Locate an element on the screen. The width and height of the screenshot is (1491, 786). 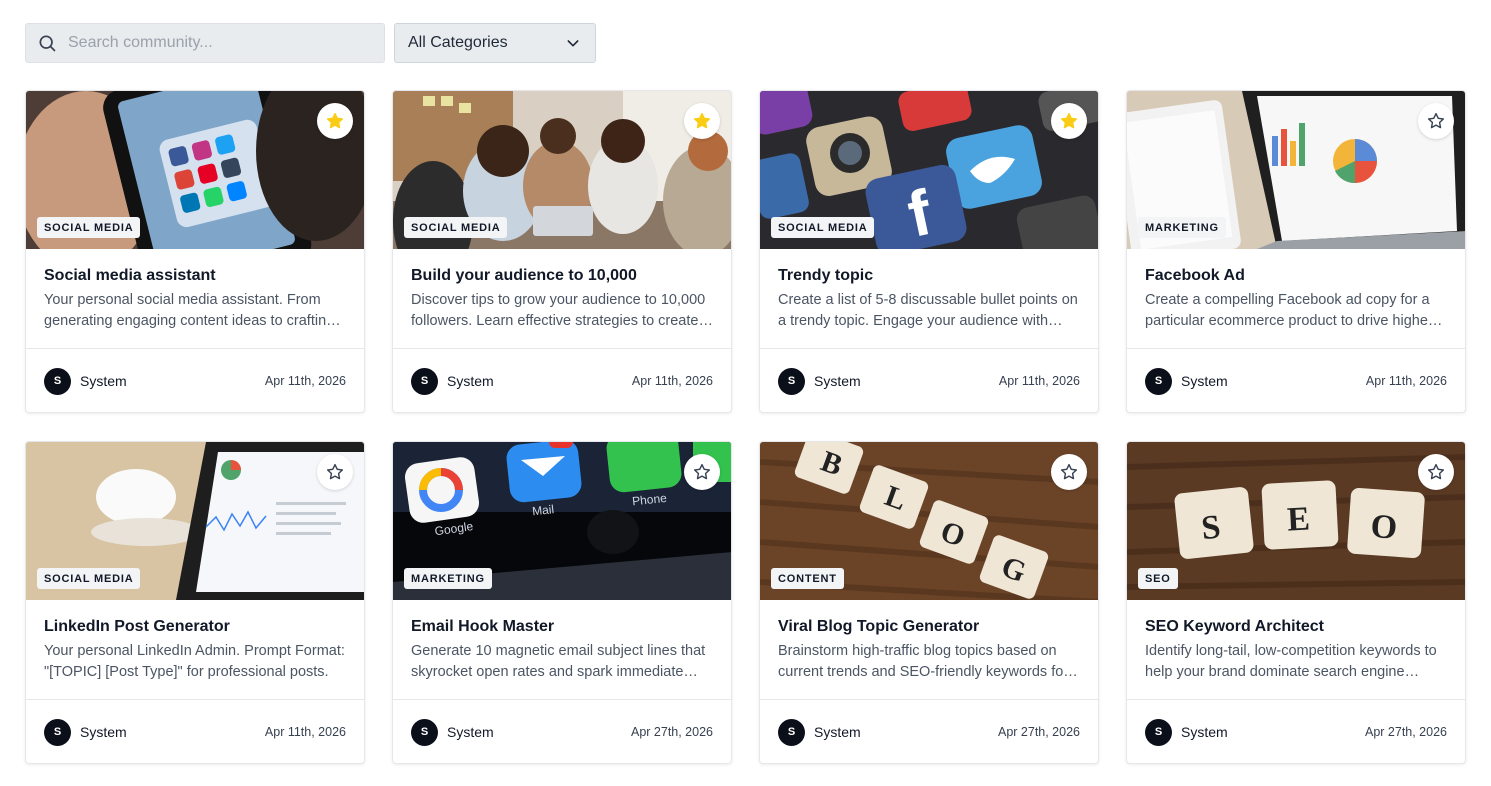
svg-text: O is located at coordinates (1383, 527).